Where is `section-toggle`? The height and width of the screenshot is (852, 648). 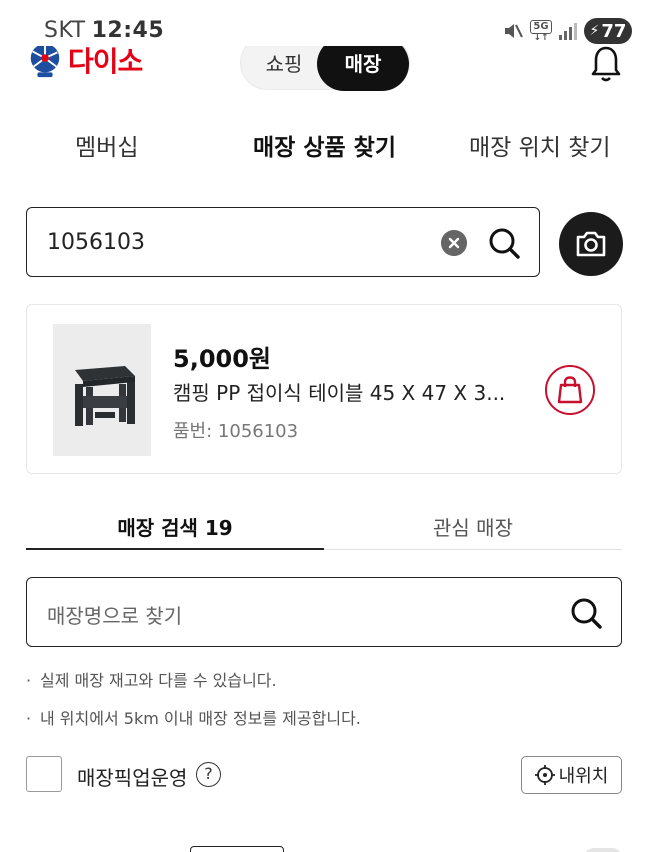 section-toggle is located at coordinates (603, 850).